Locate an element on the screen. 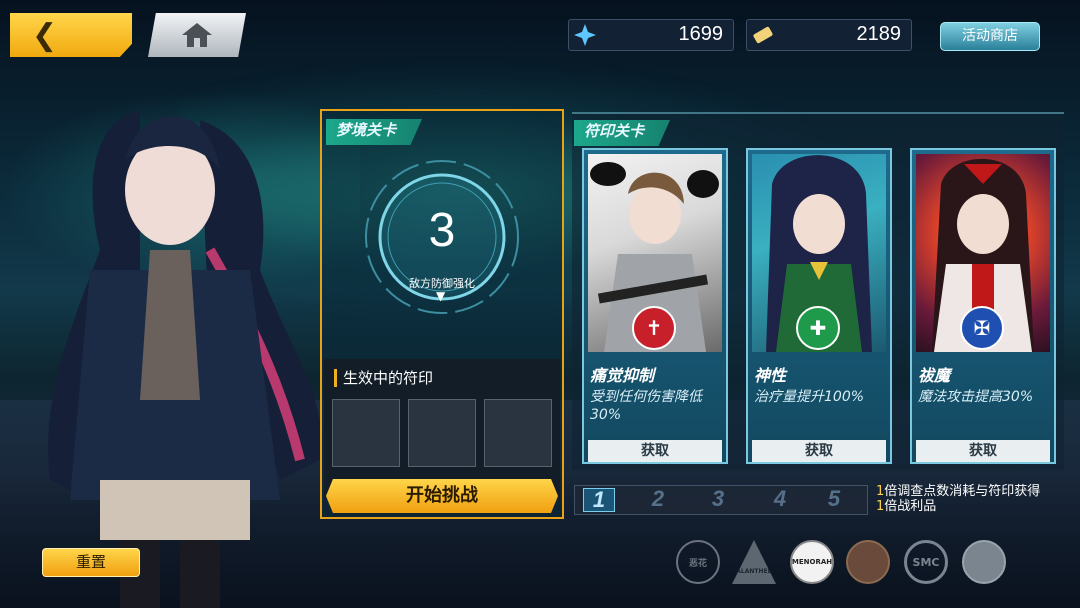  page-3-button: 3 is located at coordinates (718, 499).